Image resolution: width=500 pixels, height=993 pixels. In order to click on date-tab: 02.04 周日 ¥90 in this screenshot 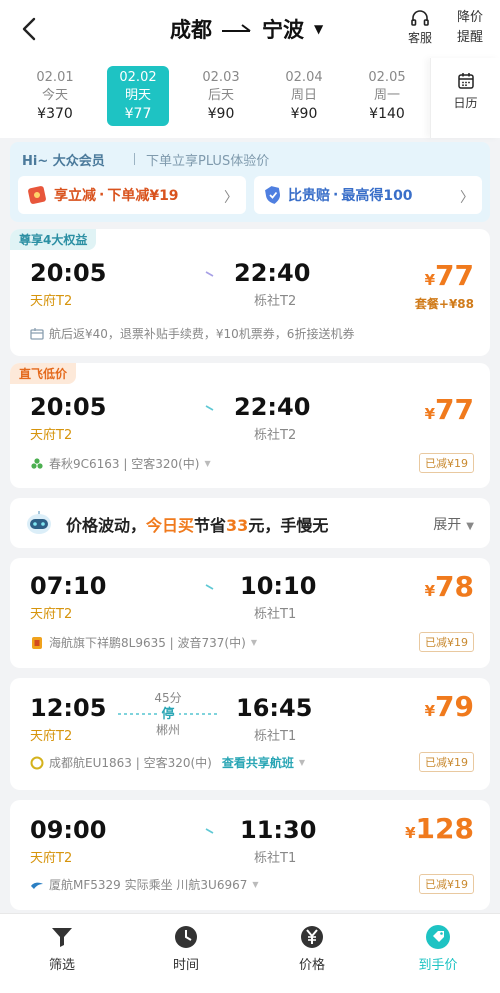, I will do `click(304, 96)`.